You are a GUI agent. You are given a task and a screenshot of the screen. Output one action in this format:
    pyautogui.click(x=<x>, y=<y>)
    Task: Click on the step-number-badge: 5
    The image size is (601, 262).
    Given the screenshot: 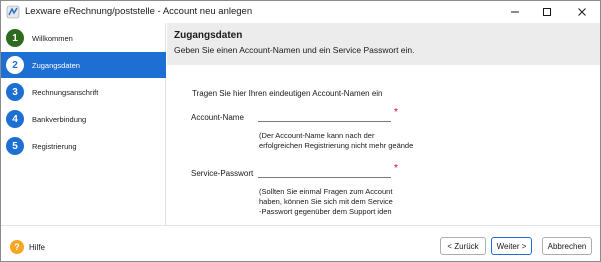 What is the action you would take?
    pyautogui.click(x=15, y=146)
    